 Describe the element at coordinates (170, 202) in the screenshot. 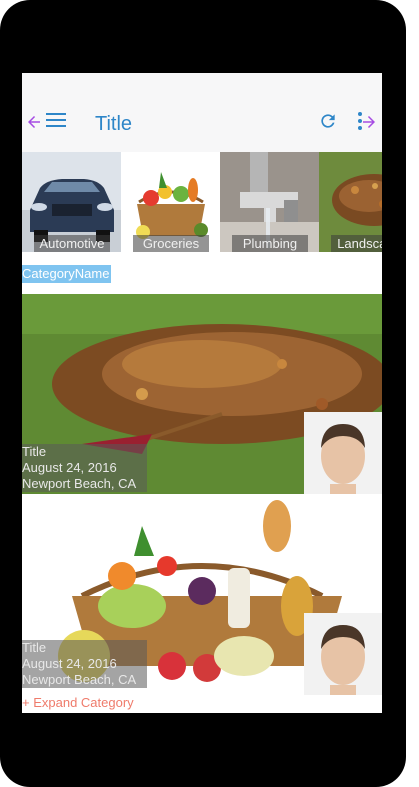

I see `category-tile-groceries: Groceries` at that location.